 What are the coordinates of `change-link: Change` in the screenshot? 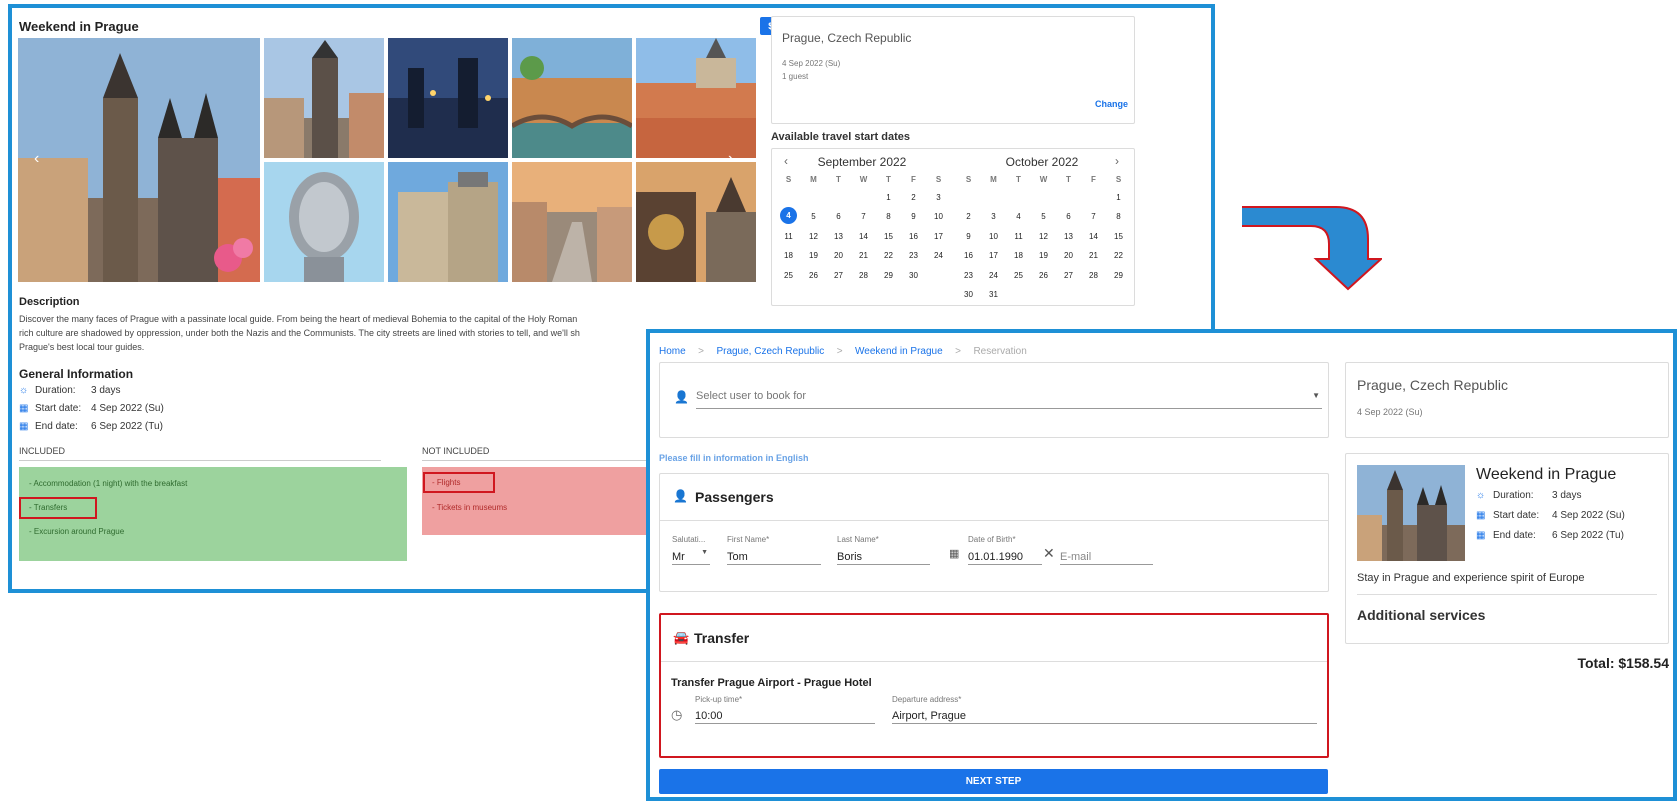 It's located at (1111, 104).